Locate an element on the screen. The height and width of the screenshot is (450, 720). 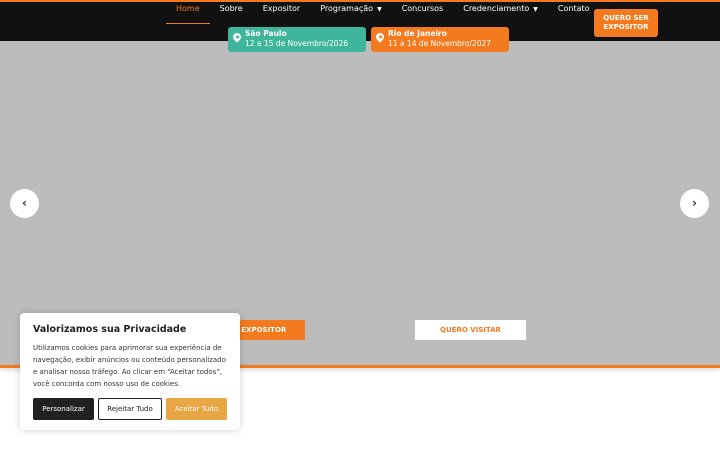
nav-contato-label: Contato is located at coordinates (573, 8).